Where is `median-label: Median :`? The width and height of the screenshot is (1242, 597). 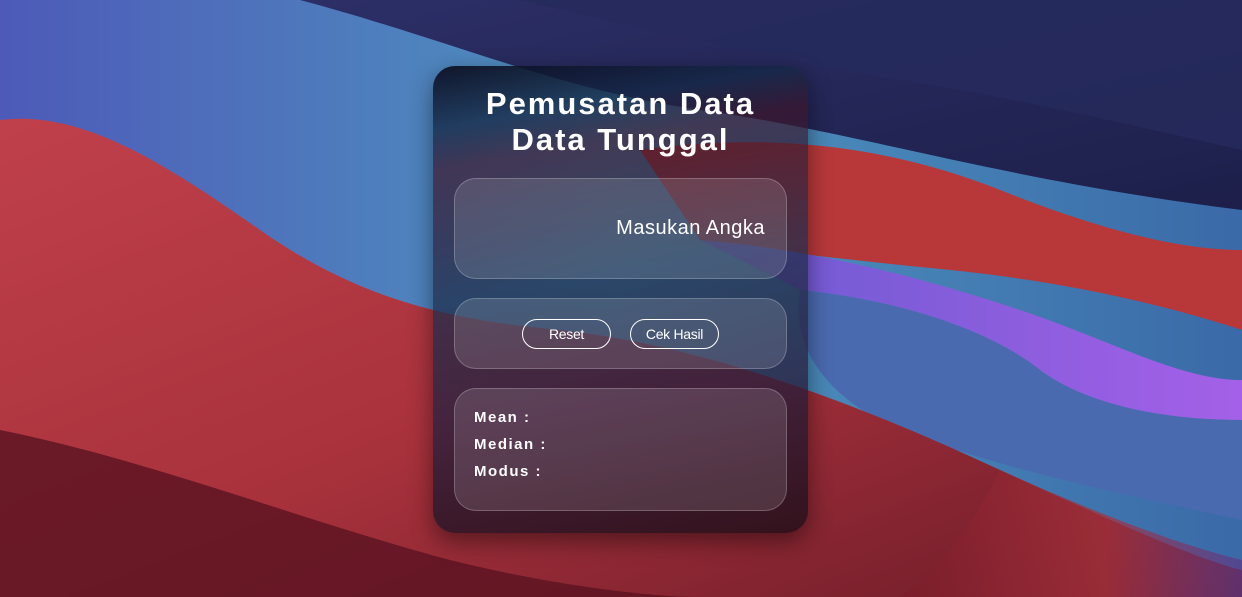 median-label: Median : is located at coordinates (510, 444).